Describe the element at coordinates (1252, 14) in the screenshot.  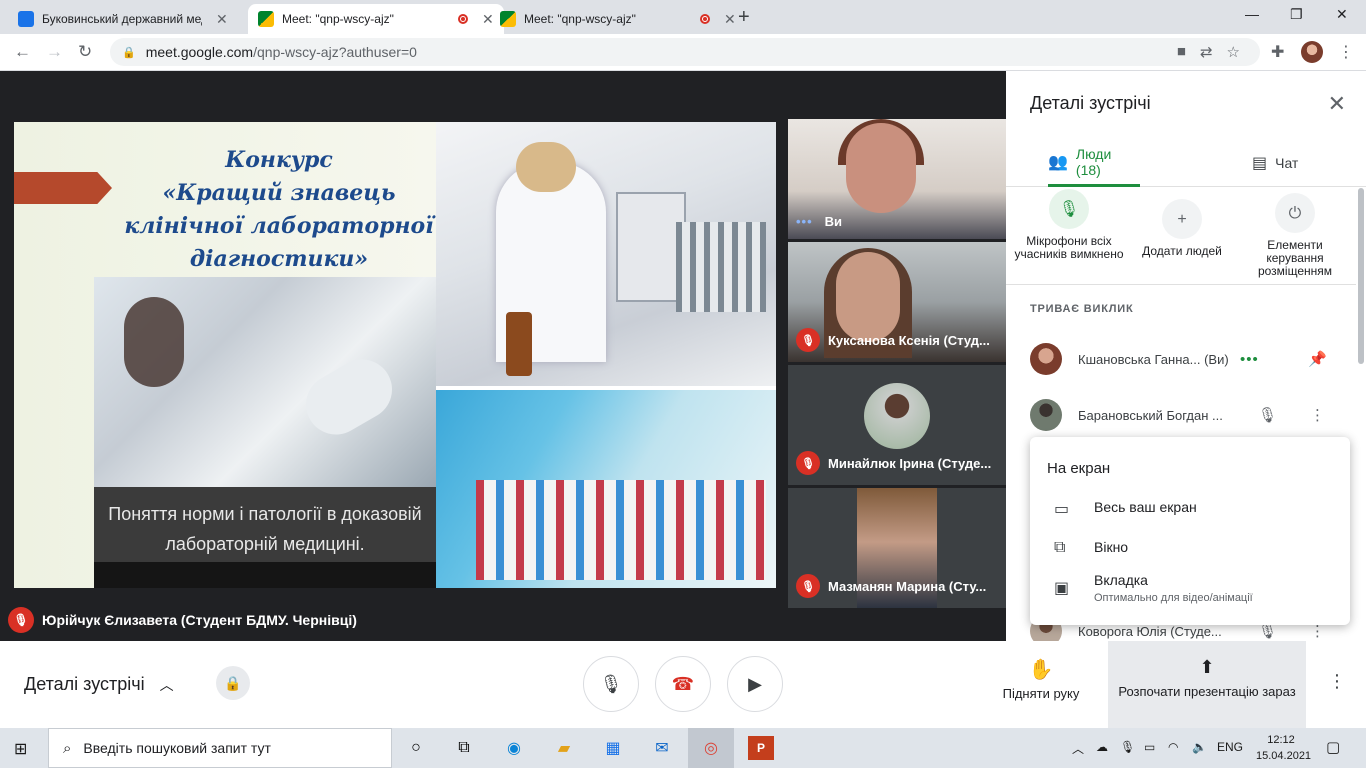
I see `minimize-icon: —` at that location.